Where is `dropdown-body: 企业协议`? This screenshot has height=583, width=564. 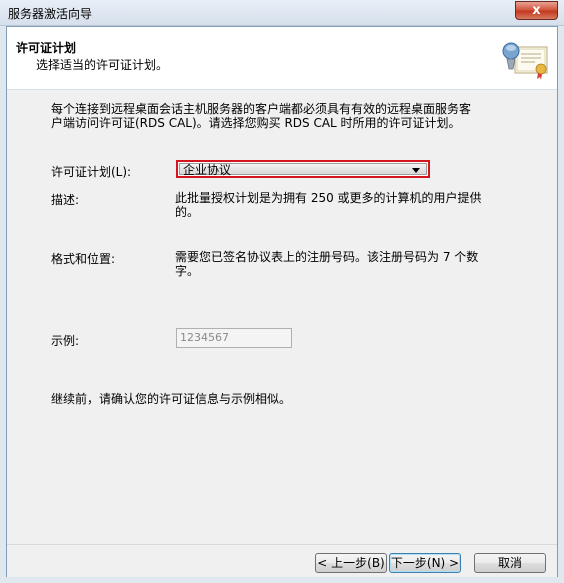
dropdown-body: 企业协议 is located at coordinates (303, 170).